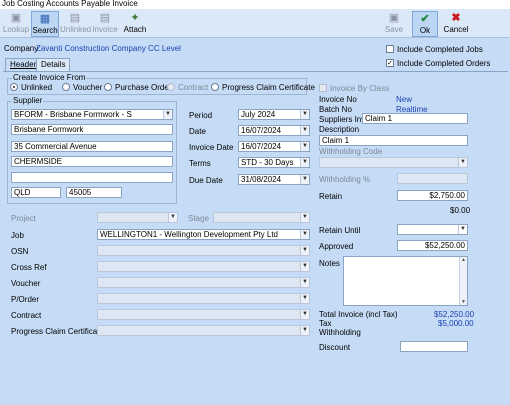 The width and height of the screenshot is (510, 405). What do you see at coordinates (215, 87) in the screenshot?
I see `radio-progress-claim` at bounding box center [215, 87].